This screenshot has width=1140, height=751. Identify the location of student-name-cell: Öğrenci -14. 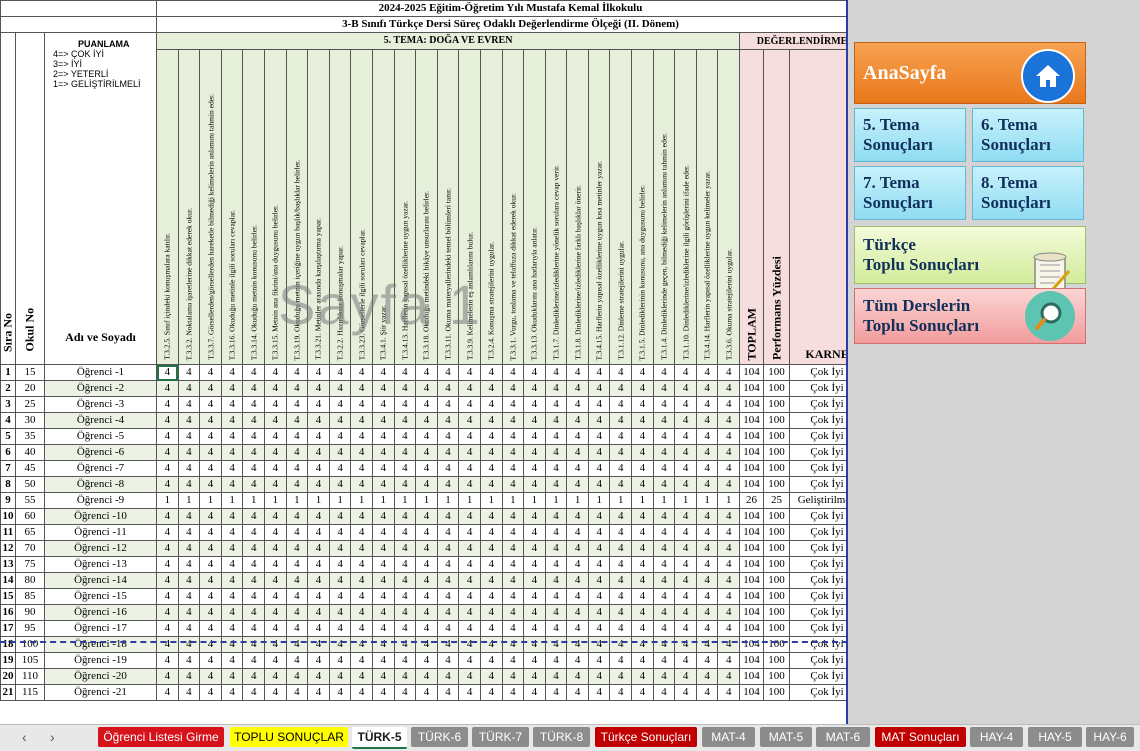
(100, 580).